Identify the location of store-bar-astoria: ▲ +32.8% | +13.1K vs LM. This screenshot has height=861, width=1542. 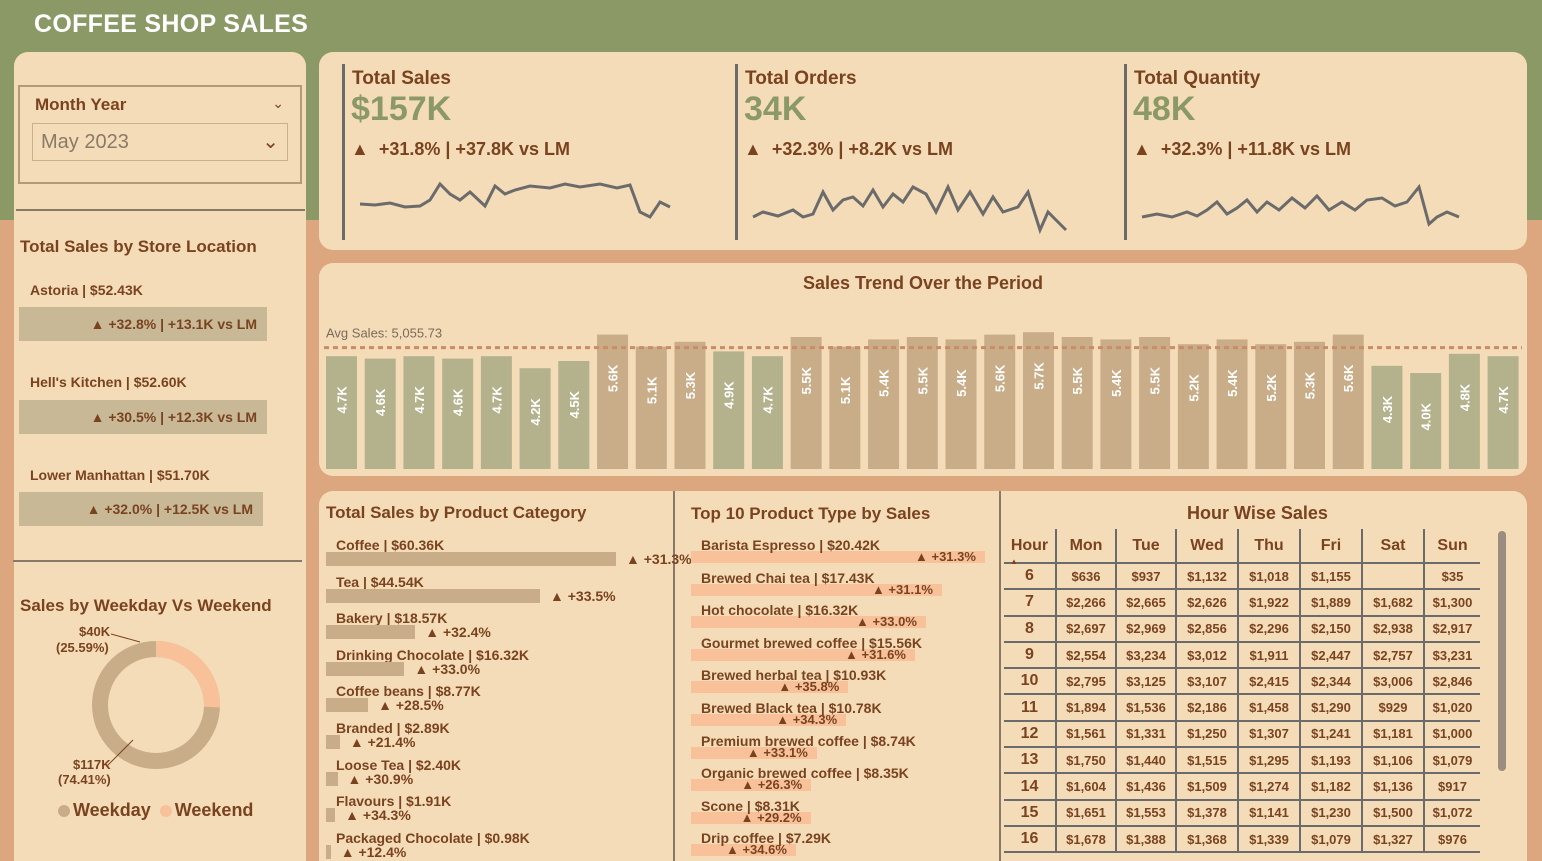
(143, 324).